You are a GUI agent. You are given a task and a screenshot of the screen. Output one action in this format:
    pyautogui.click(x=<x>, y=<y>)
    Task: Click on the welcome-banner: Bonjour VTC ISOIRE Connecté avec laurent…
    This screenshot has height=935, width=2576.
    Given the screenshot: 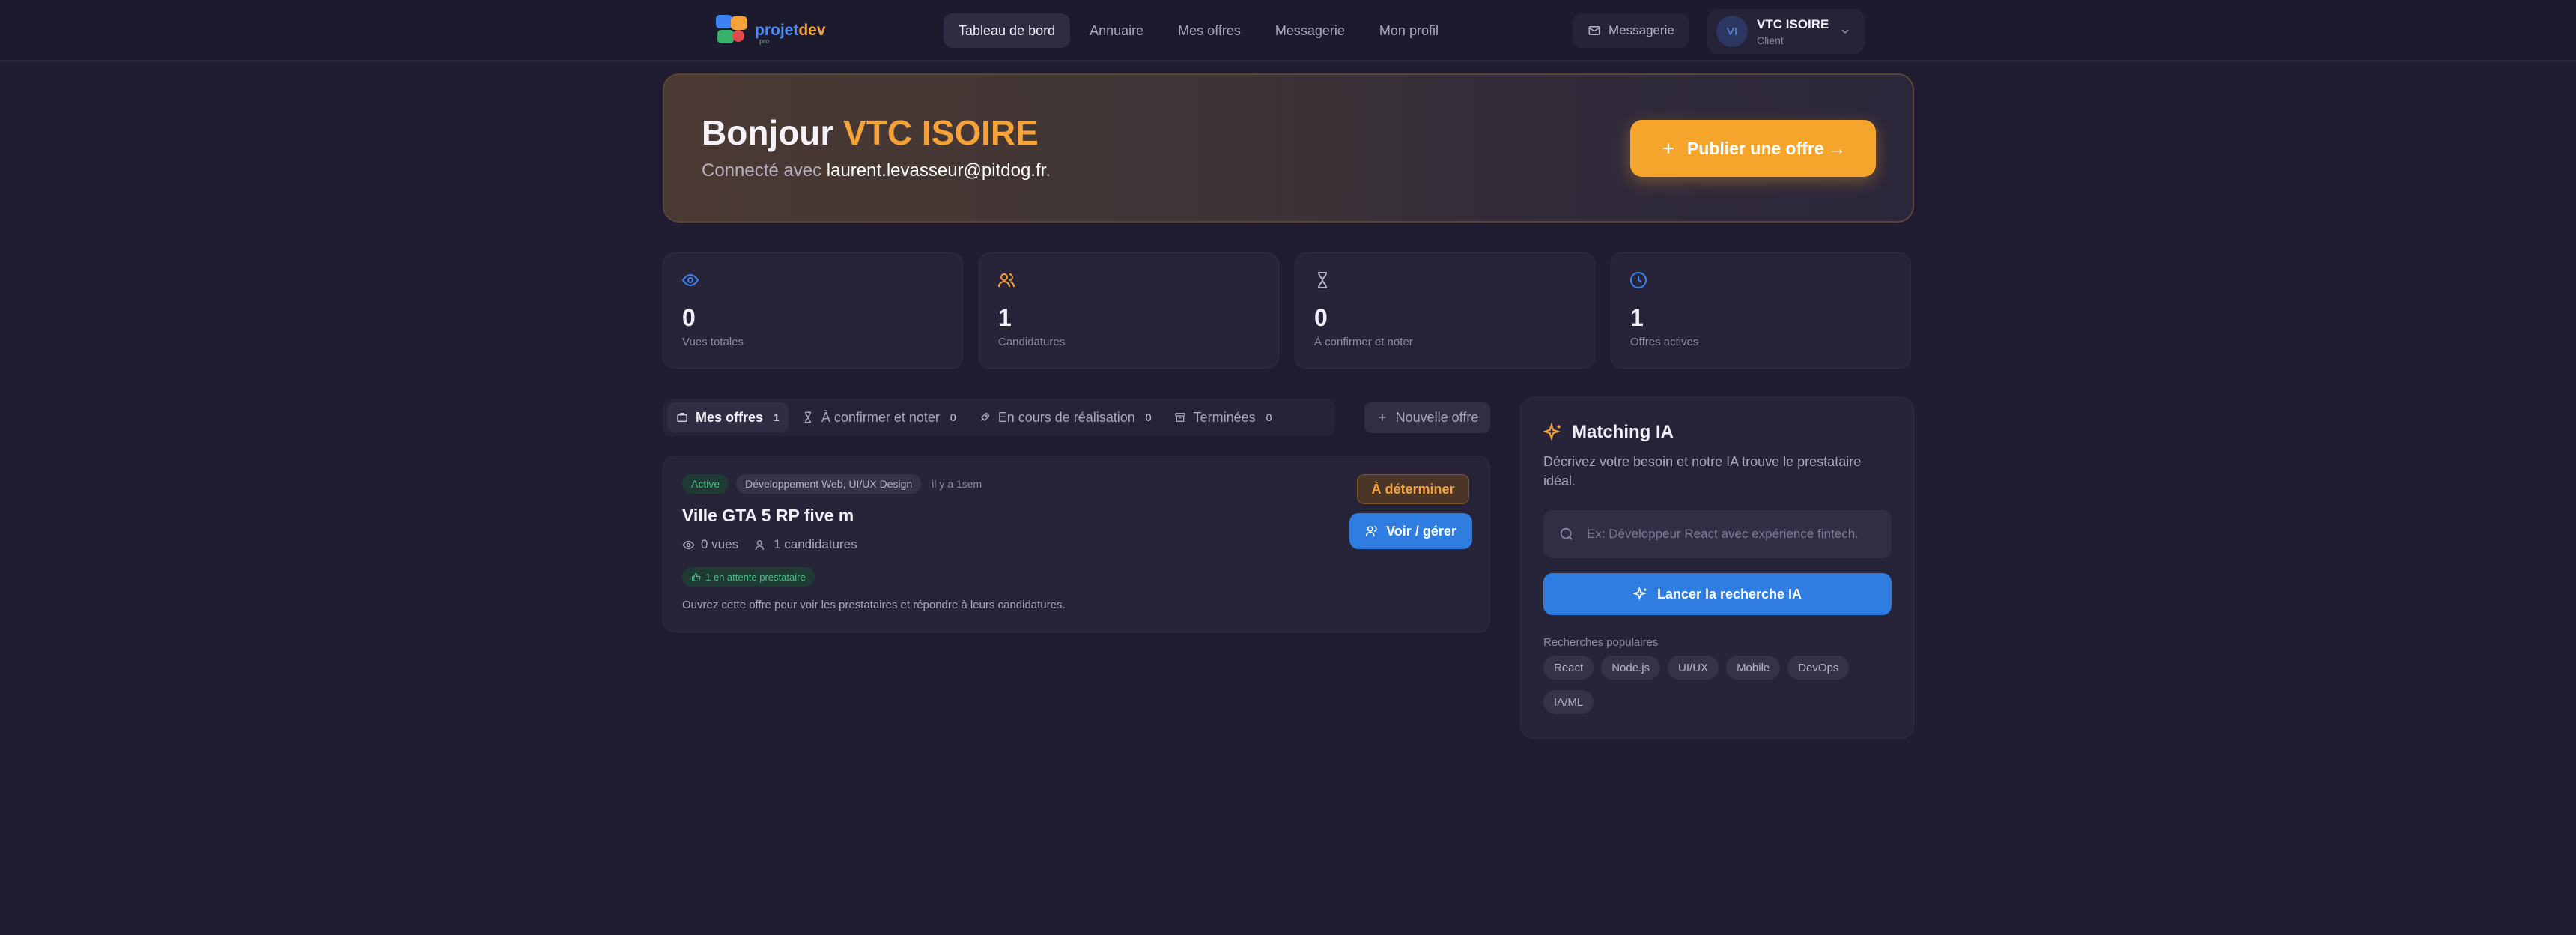 What is the action you would take?
    pyautogui.click(x=1288, y=148)
    